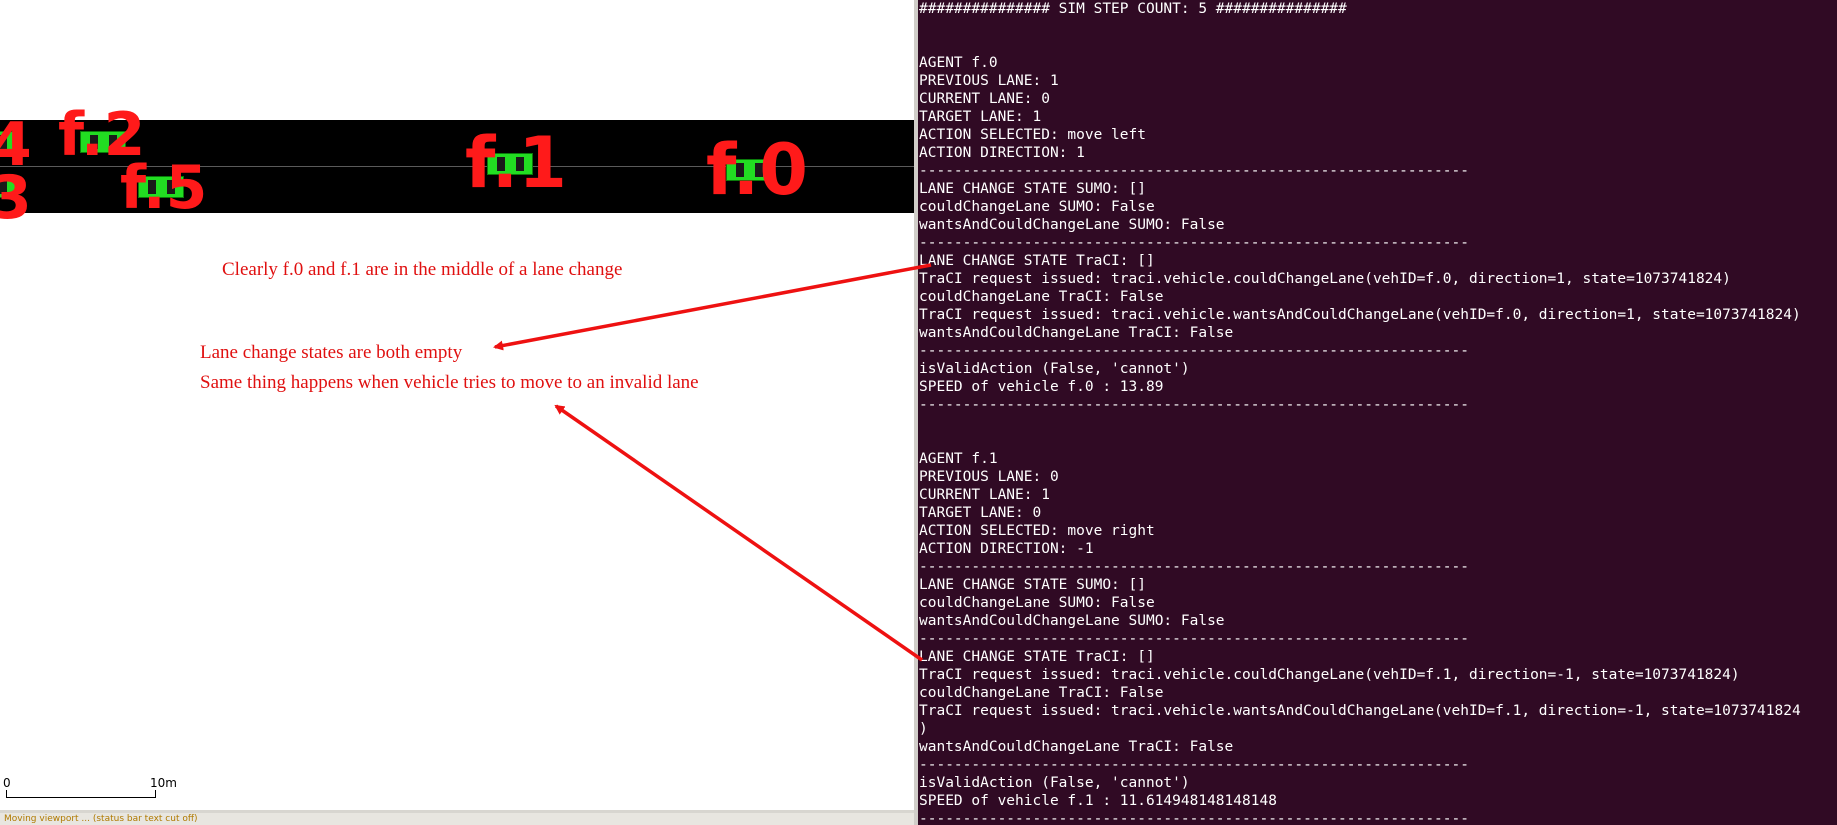 The height and width of the screenshot is (825, 1837). I want to click on scale-bar: 0 10m, so click(90, 788).